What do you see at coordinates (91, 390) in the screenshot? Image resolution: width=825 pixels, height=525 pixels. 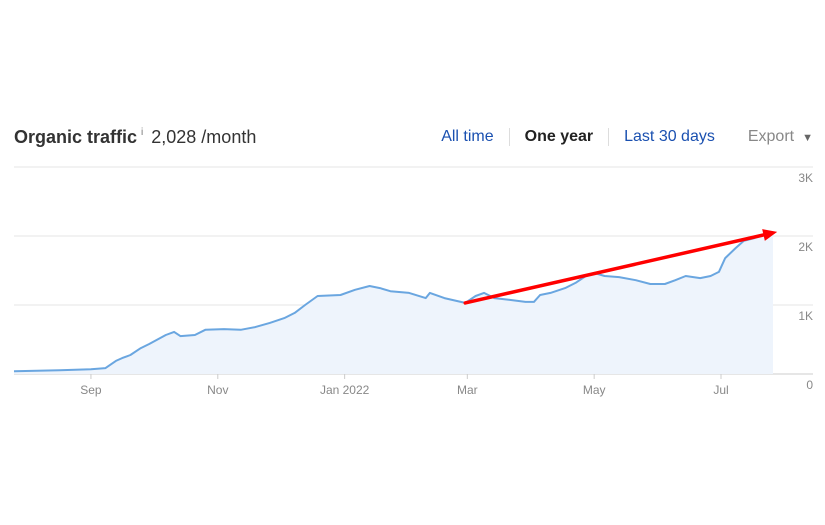 I see `x-tick-label: Sep` at bounding box center [91, 390].